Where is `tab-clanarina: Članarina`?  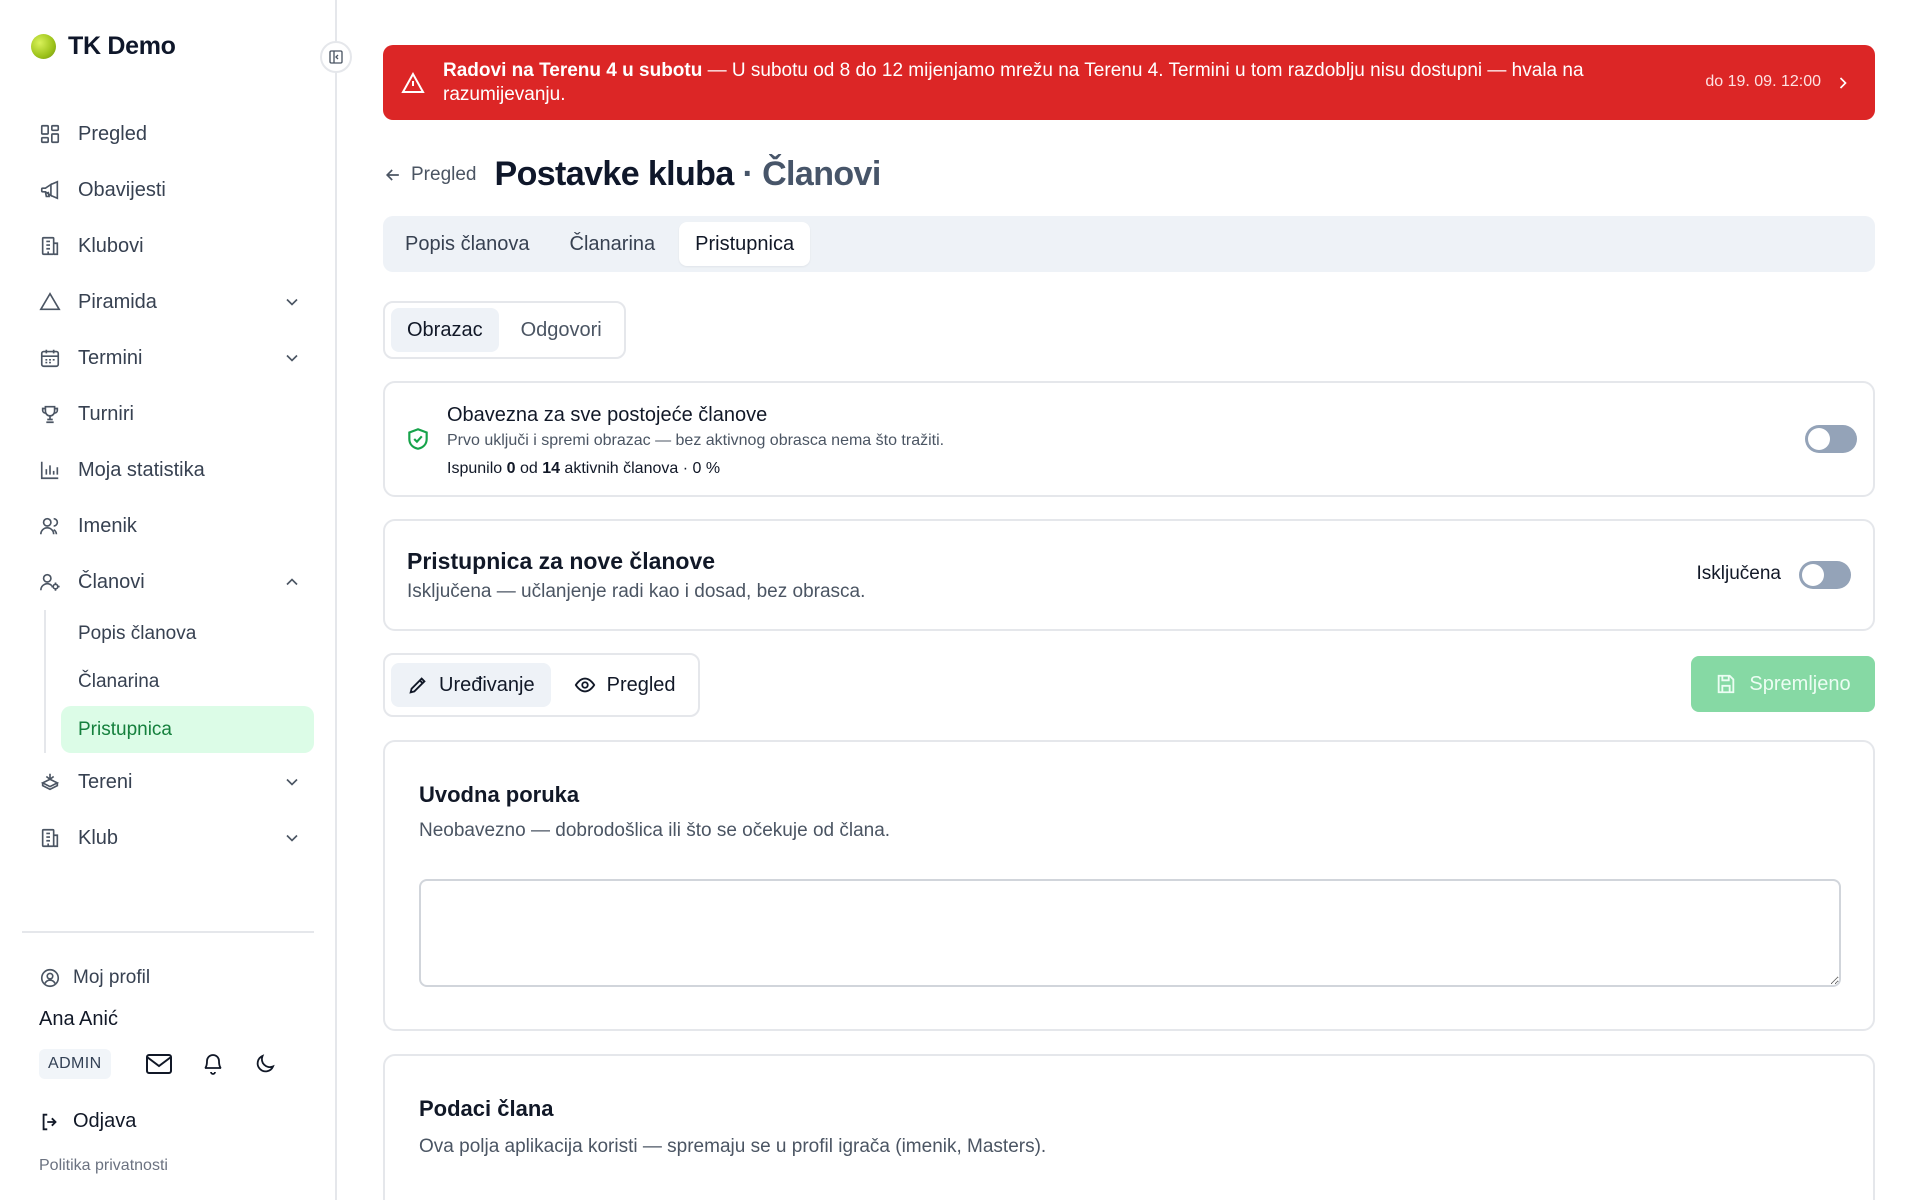
tab-clanarina: Članarina is located at coordinates (613, 244).